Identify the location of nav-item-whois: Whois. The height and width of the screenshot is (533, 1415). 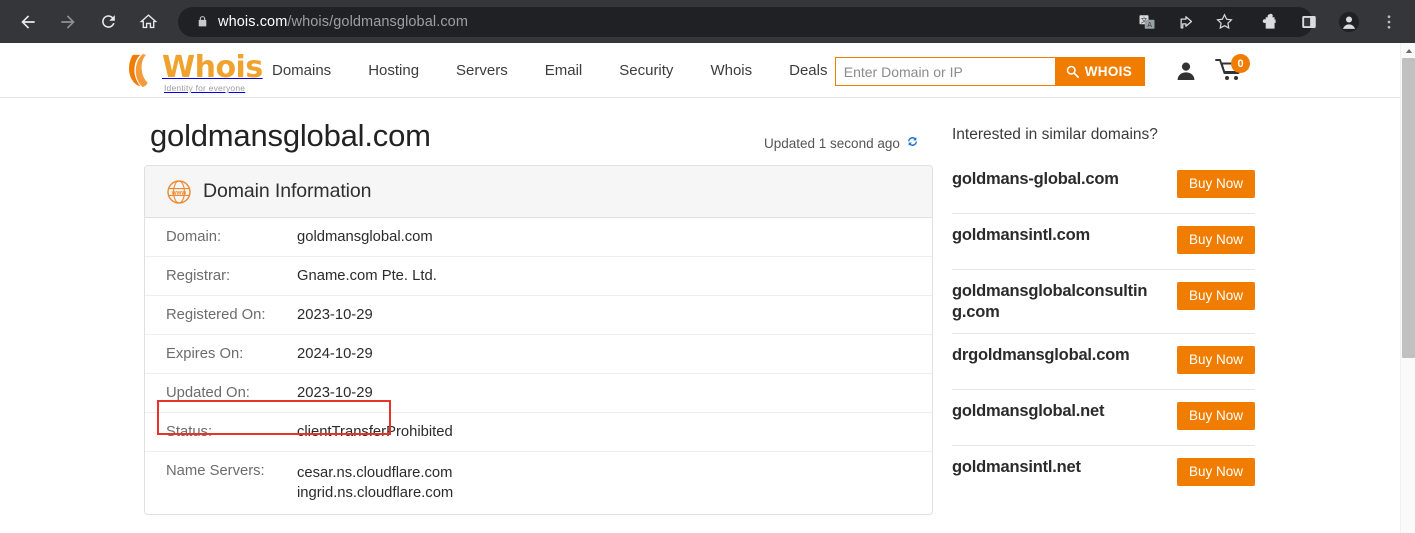
(731, 70).